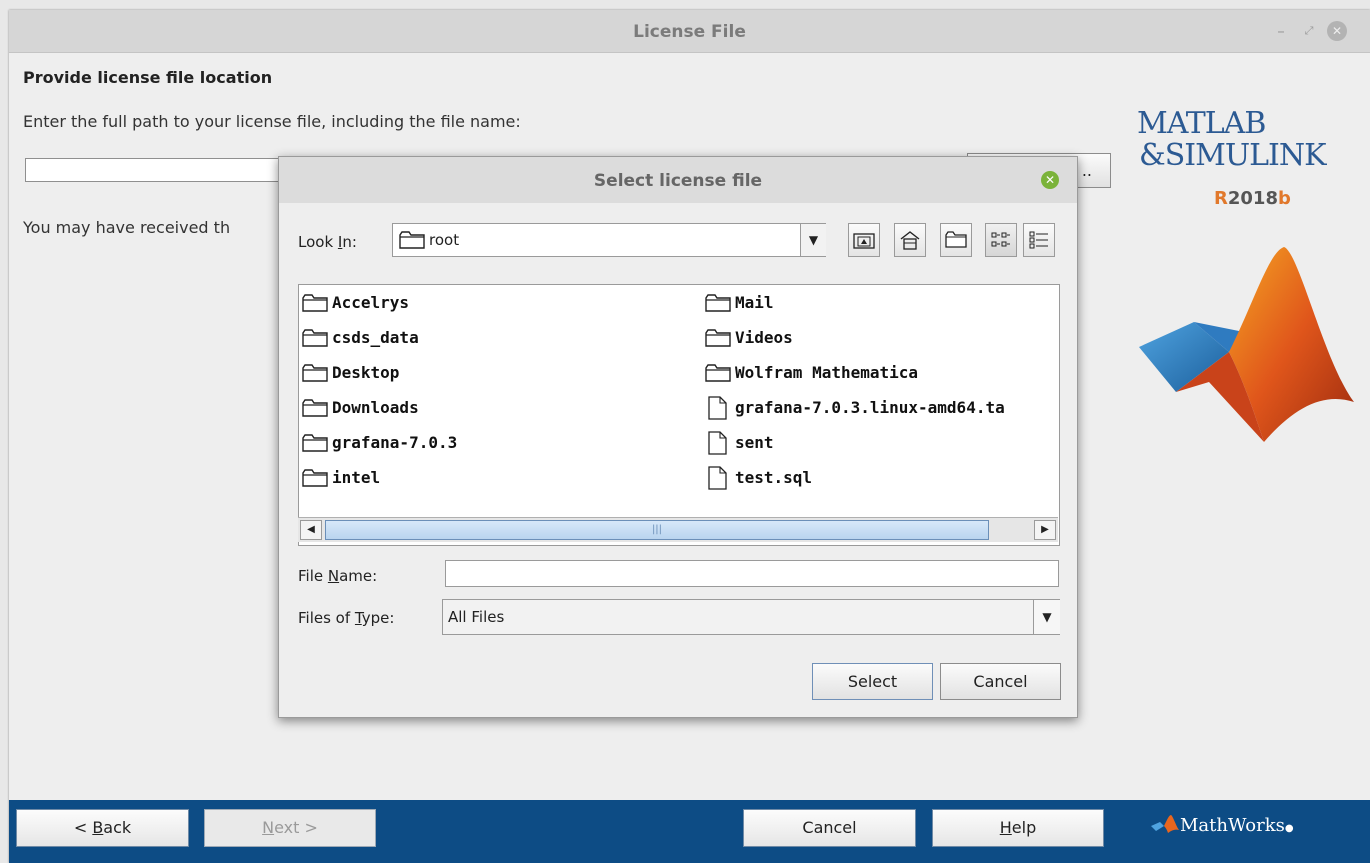 The width and height of the screenshot is (1370, 863). I want to click on file-item-name: grafana-7.0.3, so click(395, 442).